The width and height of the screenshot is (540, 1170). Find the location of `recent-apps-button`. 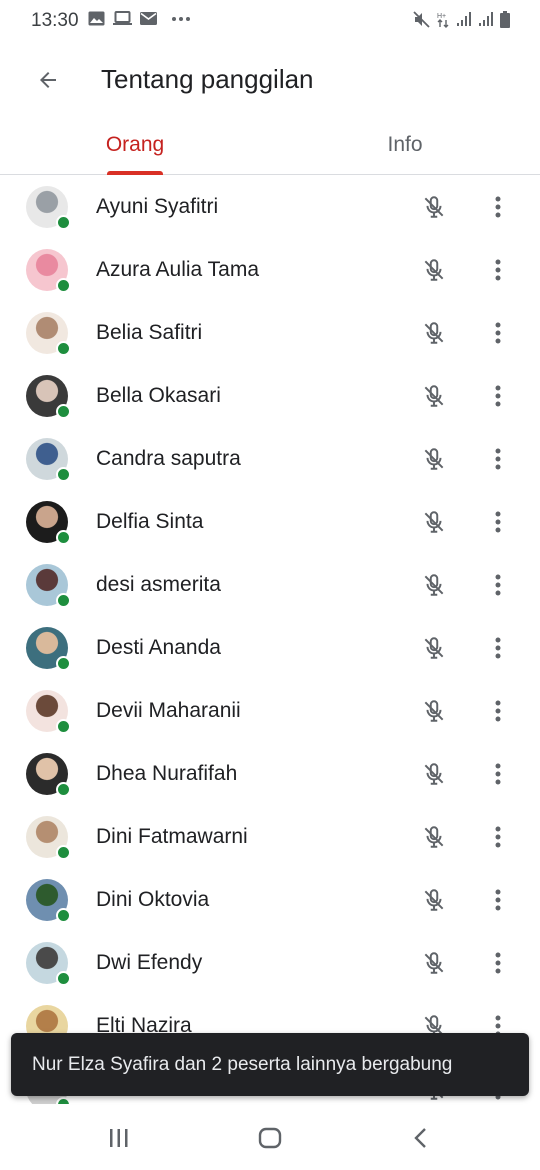

recent-apps-button is located at coordinates (119, 1138).